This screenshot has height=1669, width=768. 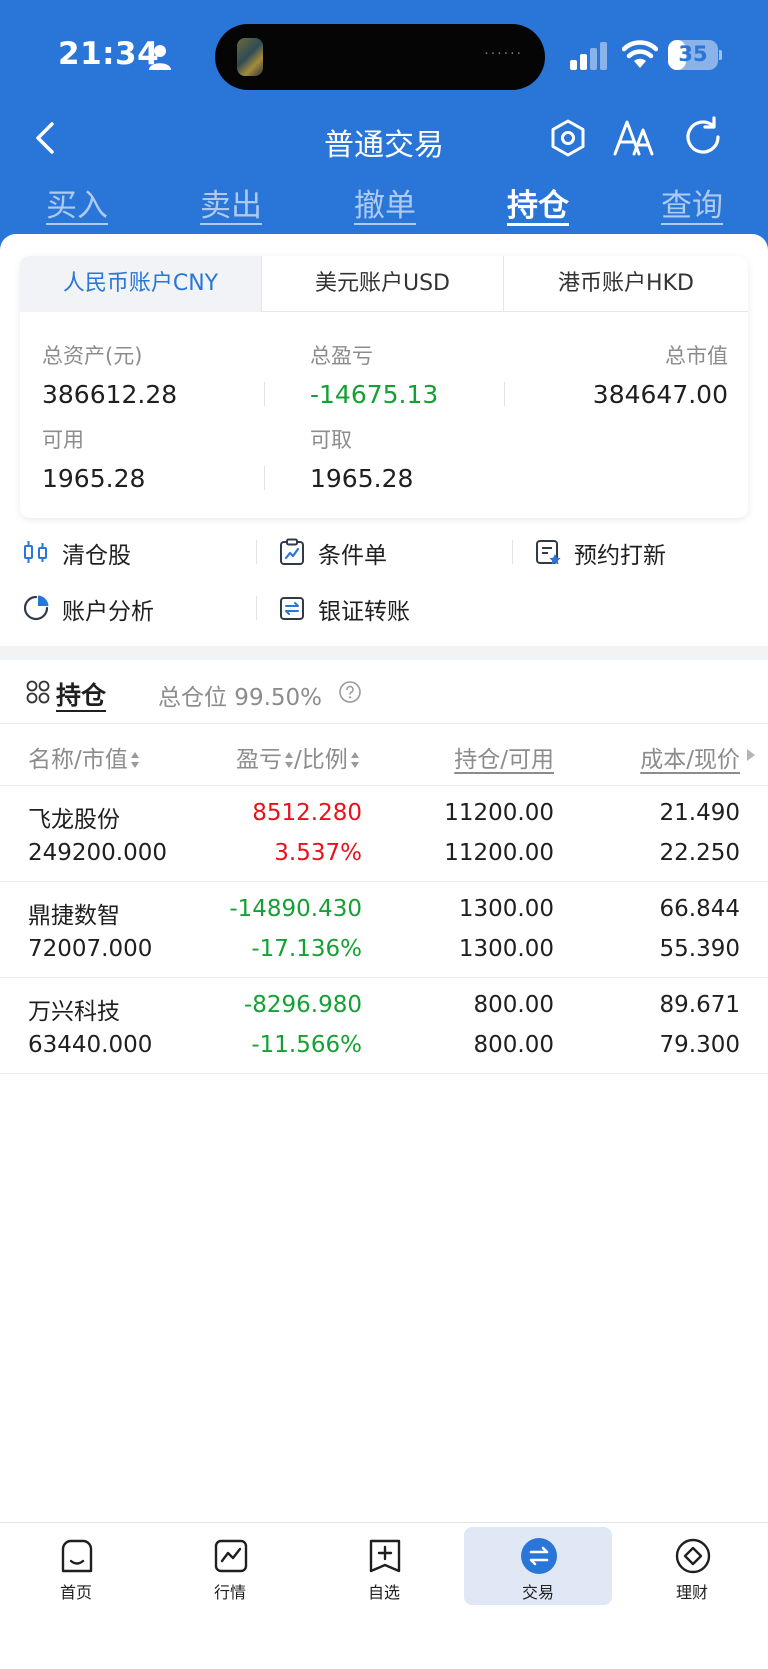 What do you see at coordinates (513, 1045) in the screenshot?
I see `stock-available: 800.00` at bounding box center [513, 1045].